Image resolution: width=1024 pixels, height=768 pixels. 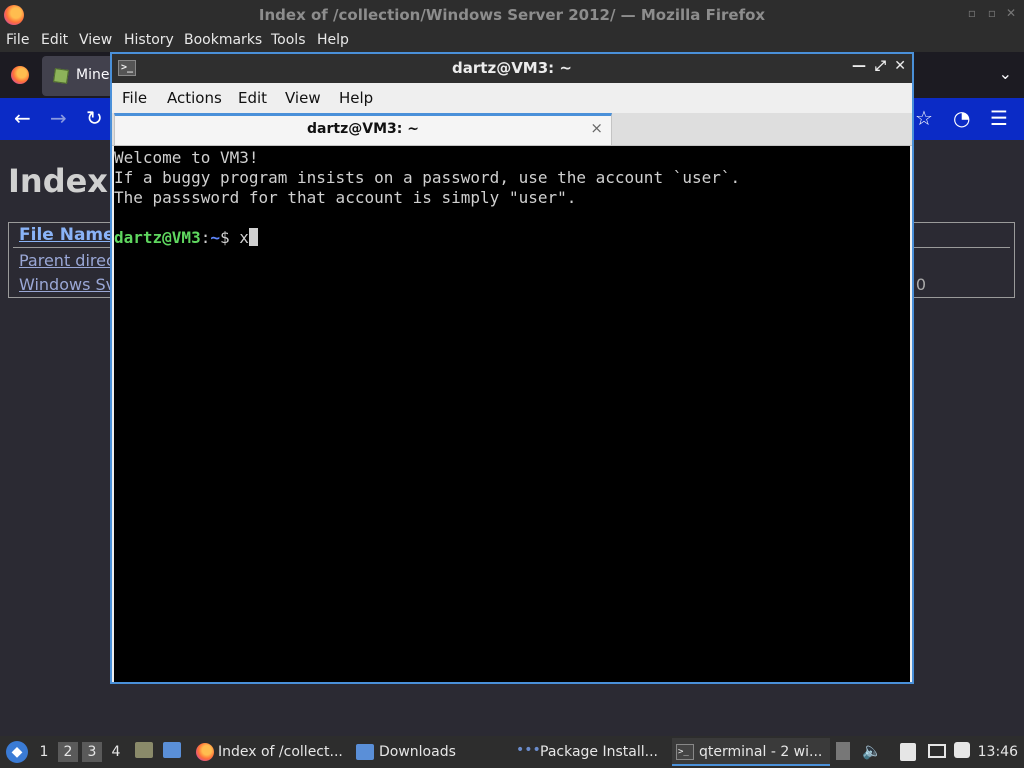 I want to click on workspace-3: 3, so click(x=92, y=752).